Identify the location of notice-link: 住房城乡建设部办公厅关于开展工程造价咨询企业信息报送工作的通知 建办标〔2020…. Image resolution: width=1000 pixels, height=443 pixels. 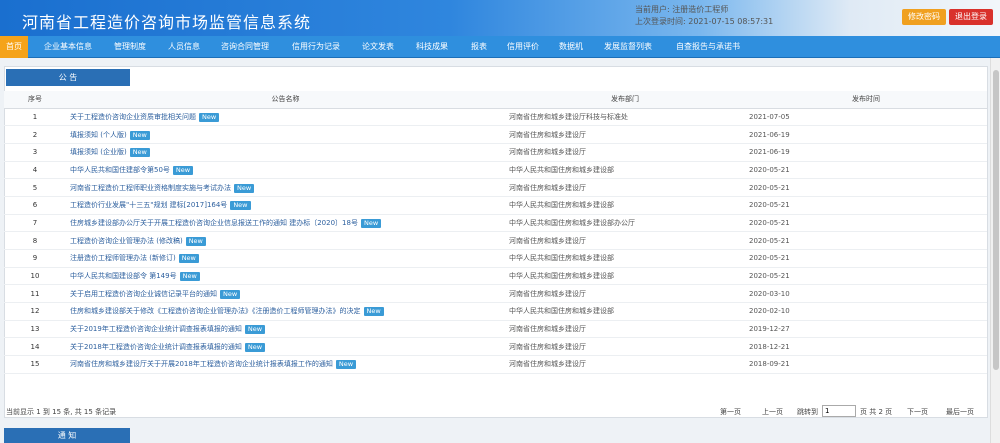
(214, 223).